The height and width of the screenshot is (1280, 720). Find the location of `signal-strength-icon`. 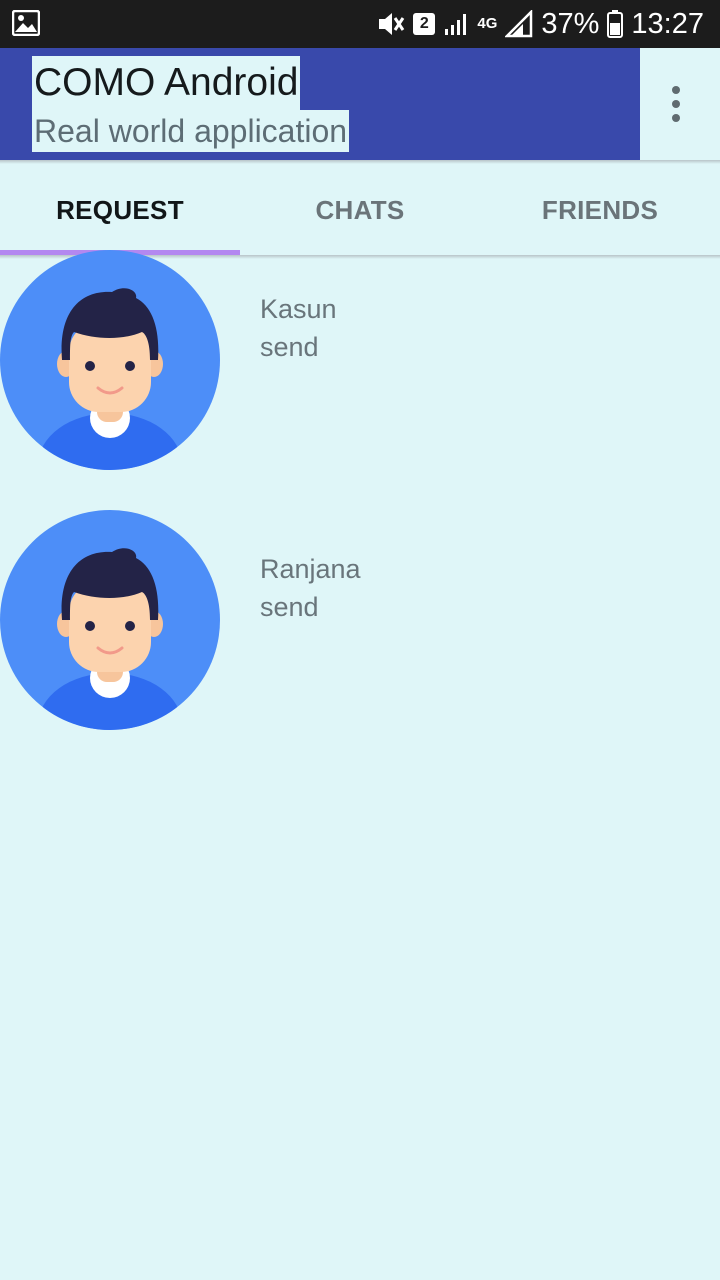

signal-strength-icon is located at coordinates (519, 24).